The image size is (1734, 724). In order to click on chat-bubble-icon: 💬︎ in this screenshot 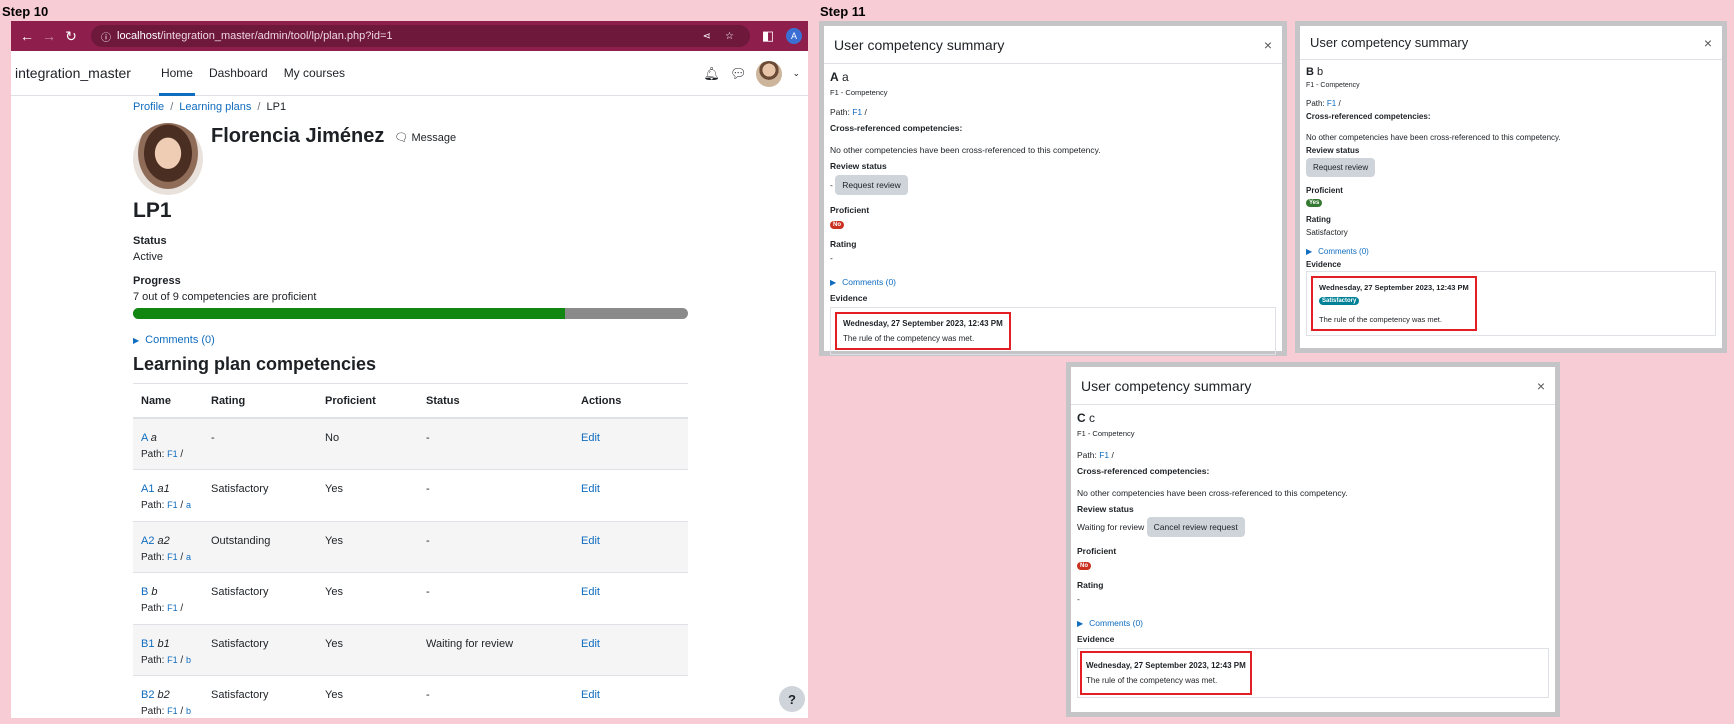, I will do `click(738, 74)`.